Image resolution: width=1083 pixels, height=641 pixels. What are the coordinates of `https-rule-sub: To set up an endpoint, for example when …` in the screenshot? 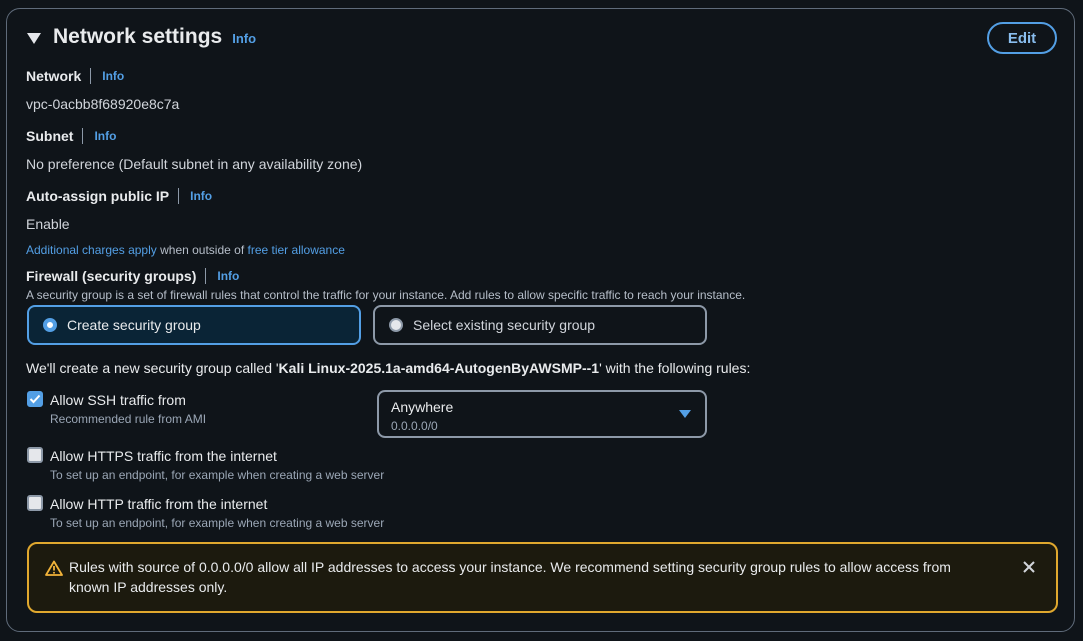 It's located at (217, 475).